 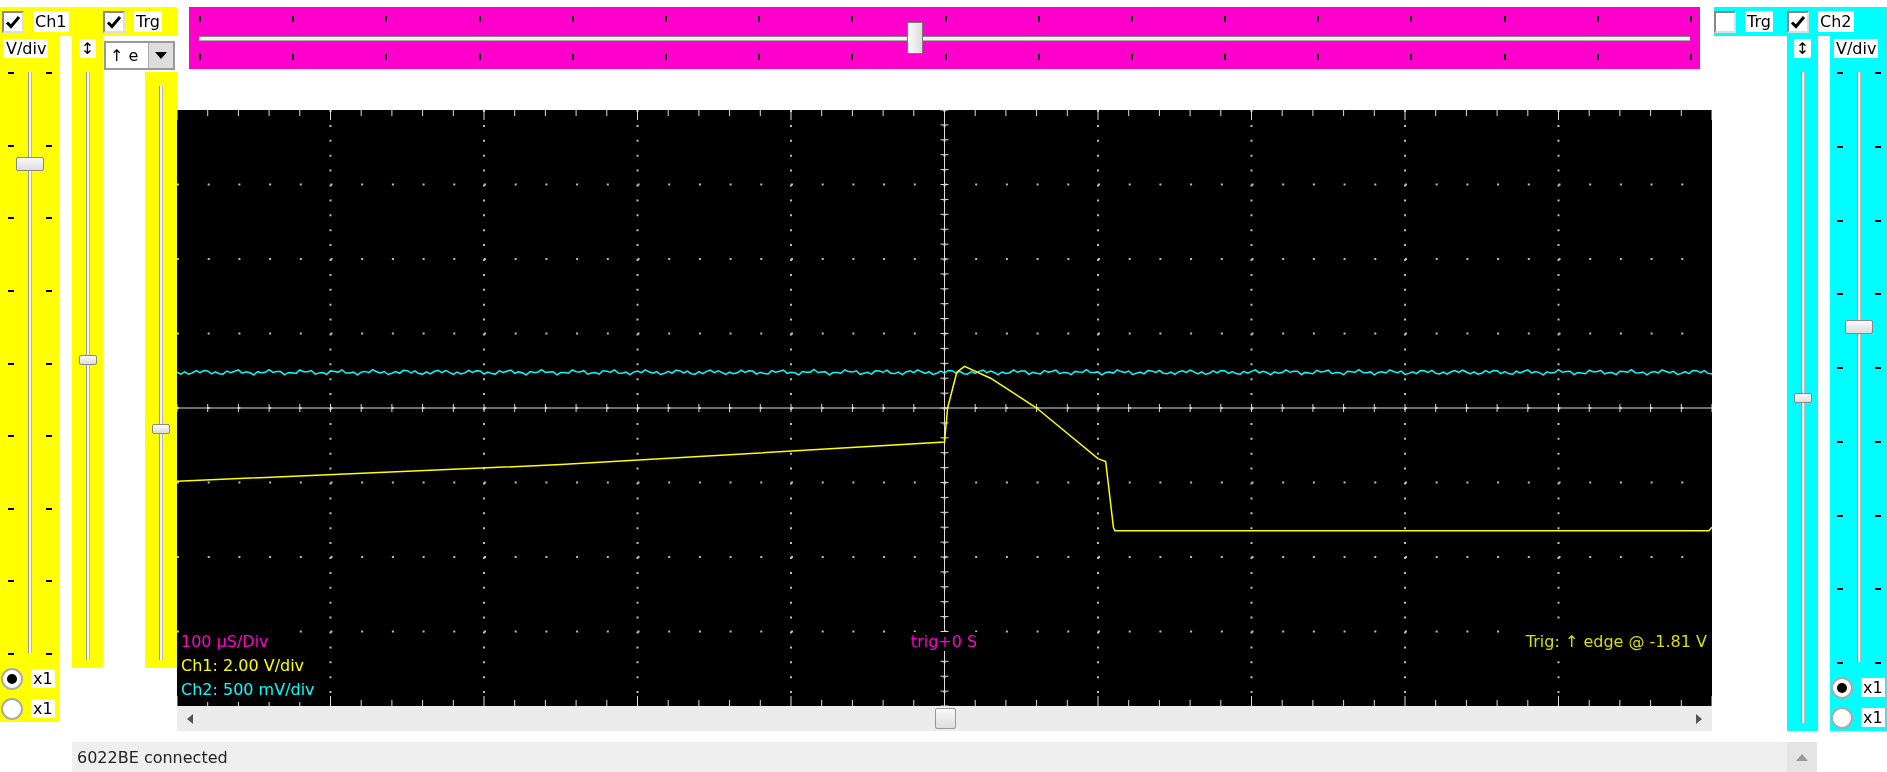 What do you see at coordinates (1699, 718) in the screenshot?
I see `scroll-right-icon` at bounding box center [1699, 718].